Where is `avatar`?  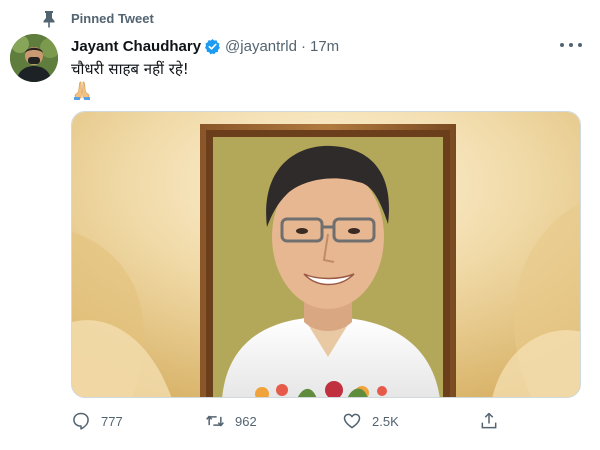 avatar is located at coordinates (34, 58).